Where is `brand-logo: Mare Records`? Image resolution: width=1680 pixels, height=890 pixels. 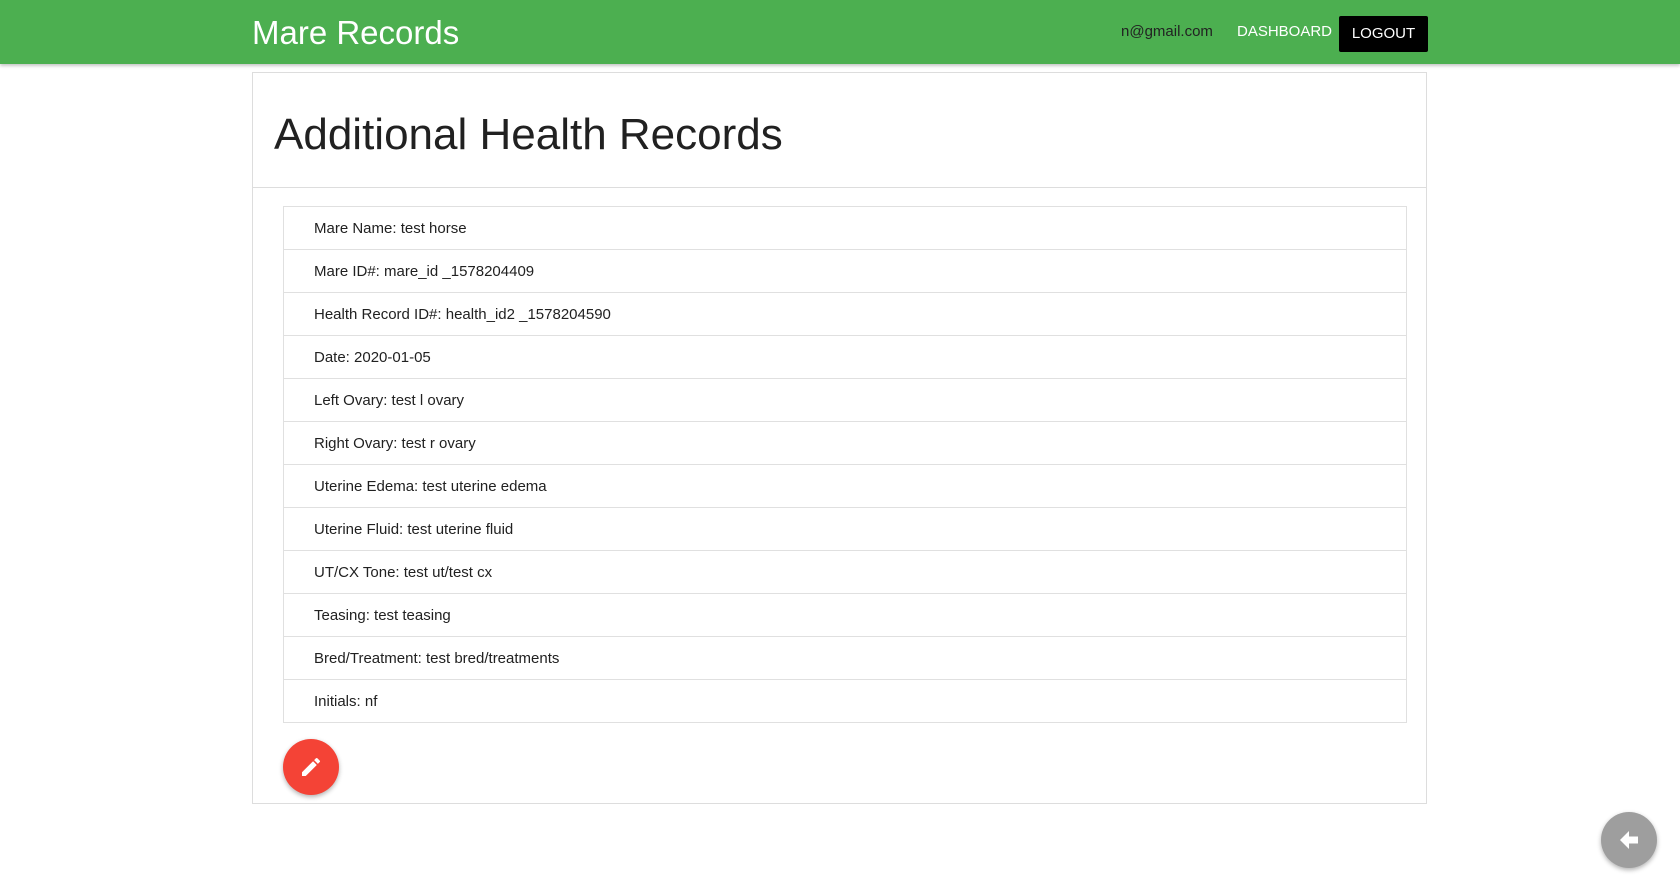
brand-logo: Mare Records is located at coordinates (355, 33).